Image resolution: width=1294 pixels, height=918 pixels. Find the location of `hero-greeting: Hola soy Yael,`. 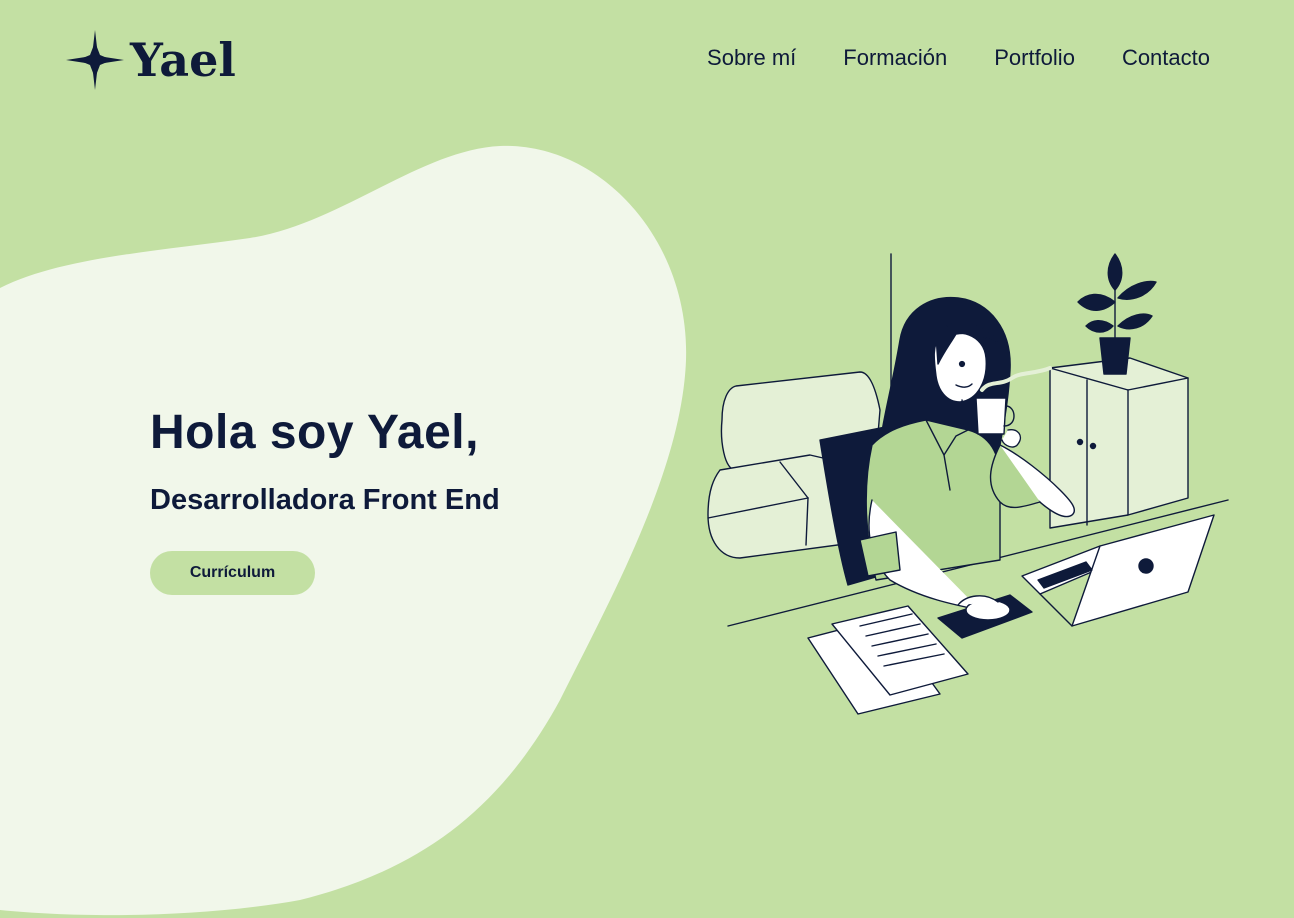

hero-greeting: Hola soy Yael, is located at coordinates (314, 432).